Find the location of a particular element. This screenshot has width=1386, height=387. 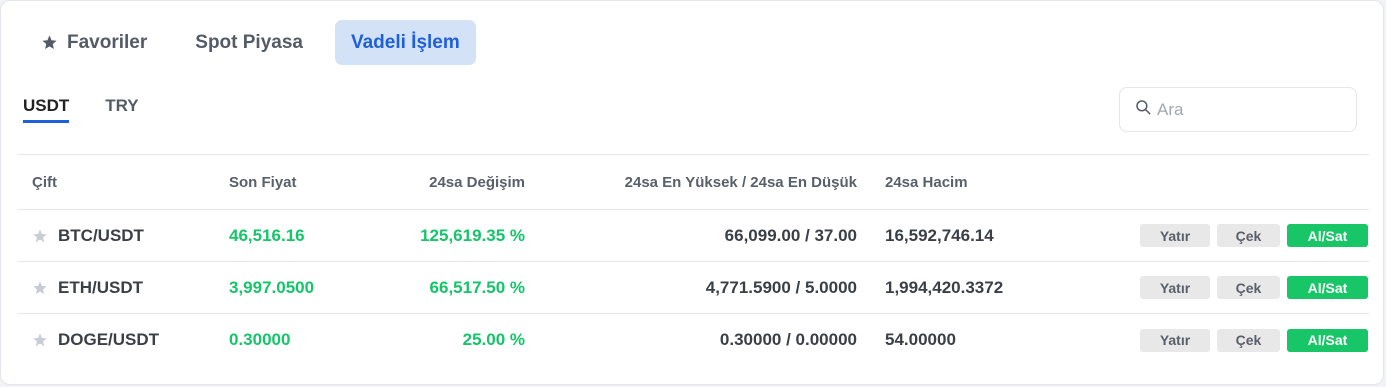

tab-futures: Vadeli İşlem is located at coordinates (405, 42).